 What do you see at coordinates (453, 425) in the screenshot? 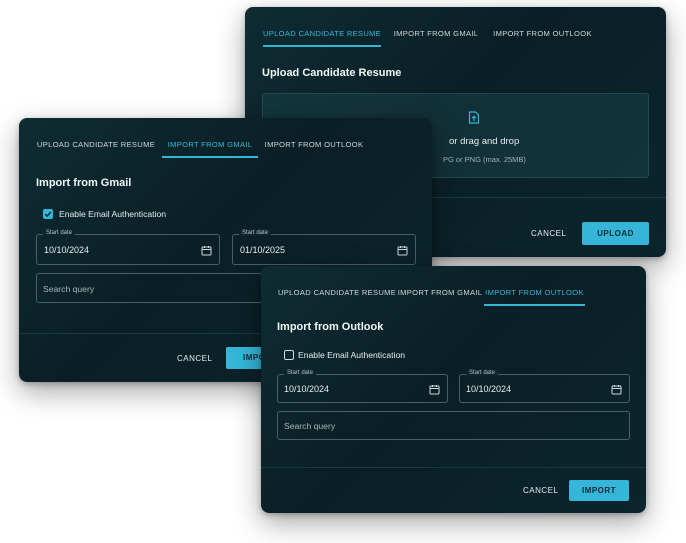
I see `search-query-input: Search query` at bounding box center [453, 425].